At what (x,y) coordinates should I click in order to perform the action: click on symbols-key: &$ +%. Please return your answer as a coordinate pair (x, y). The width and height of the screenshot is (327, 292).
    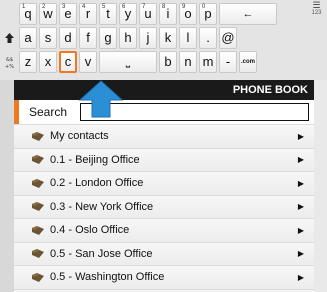
    Looking at the image, I should click on (9, 62).